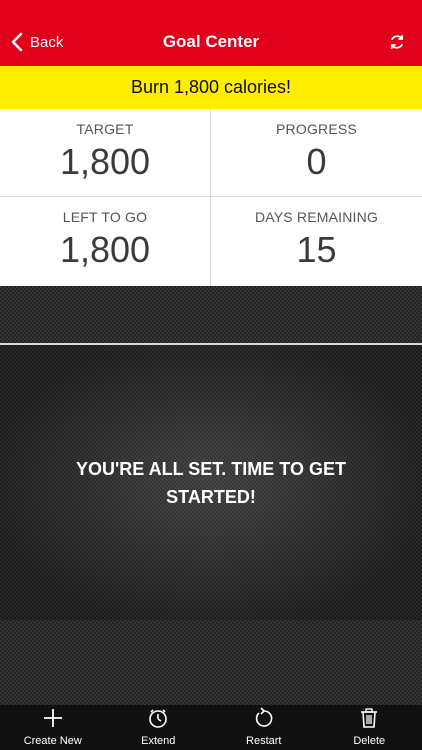 The width and height of the screenshot is (422, 750). Describe the element at coordinates (105, 129) in the screenshot. I see `stat-label: TARGET` at that location.